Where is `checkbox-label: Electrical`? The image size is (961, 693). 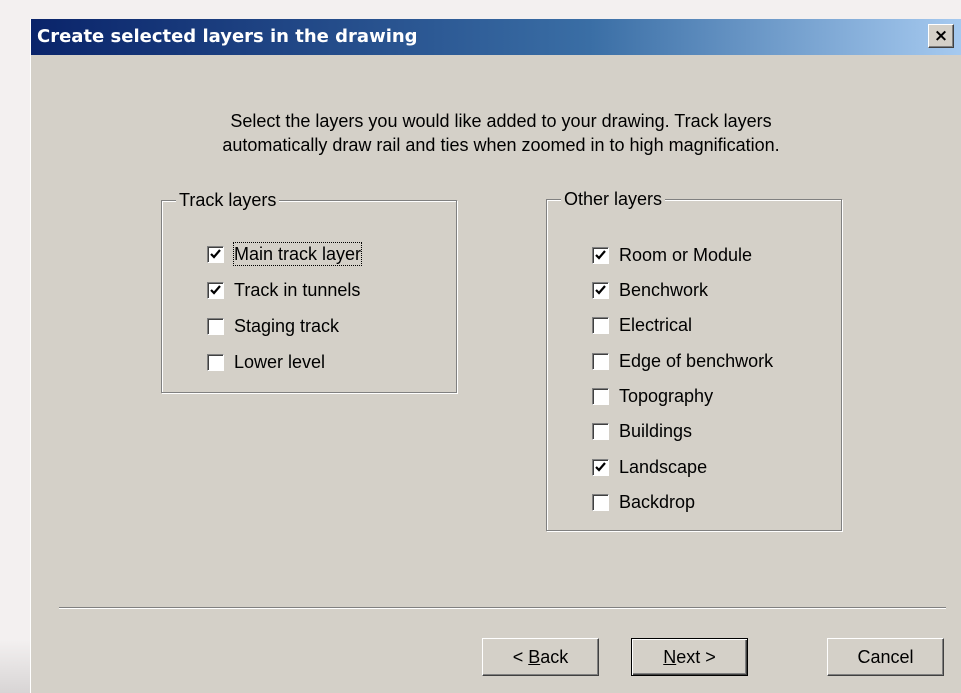
checkbox-label: Electrical is located at coordinates (655, 325).